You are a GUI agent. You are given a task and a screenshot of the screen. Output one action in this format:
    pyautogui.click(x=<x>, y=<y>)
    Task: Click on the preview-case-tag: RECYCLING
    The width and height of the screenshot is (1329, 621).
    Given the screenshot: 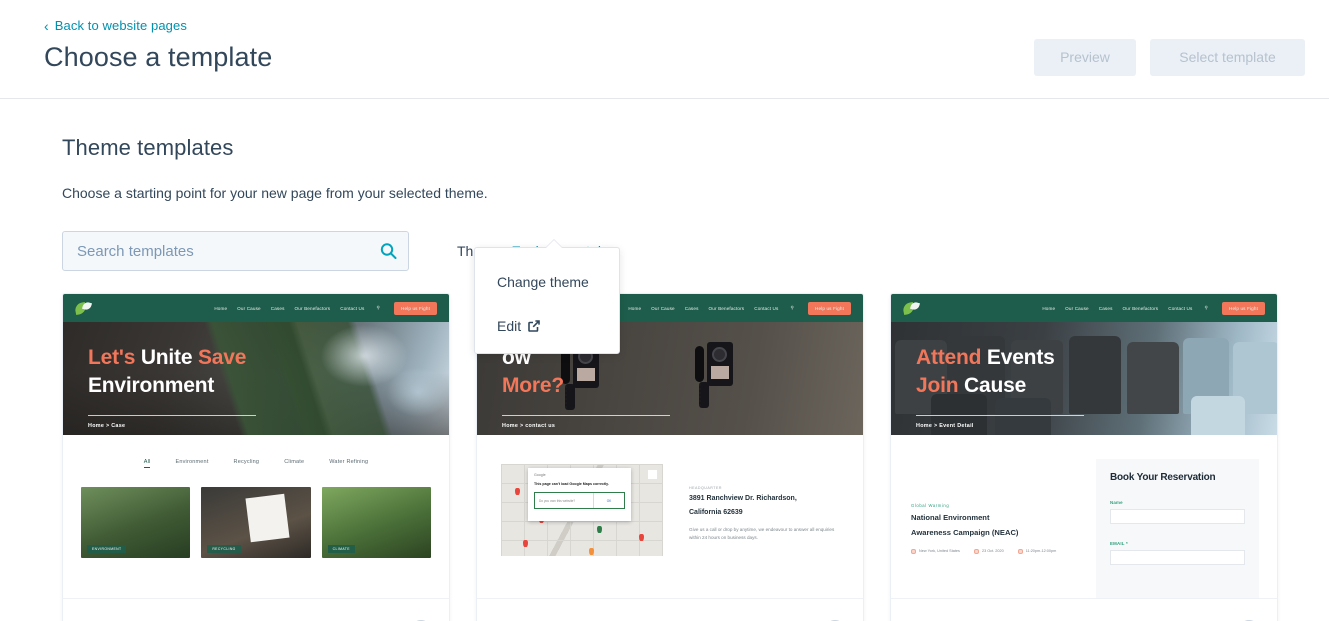 What is the action you would take?
    pyautogui.click(x=224, y=549)
    